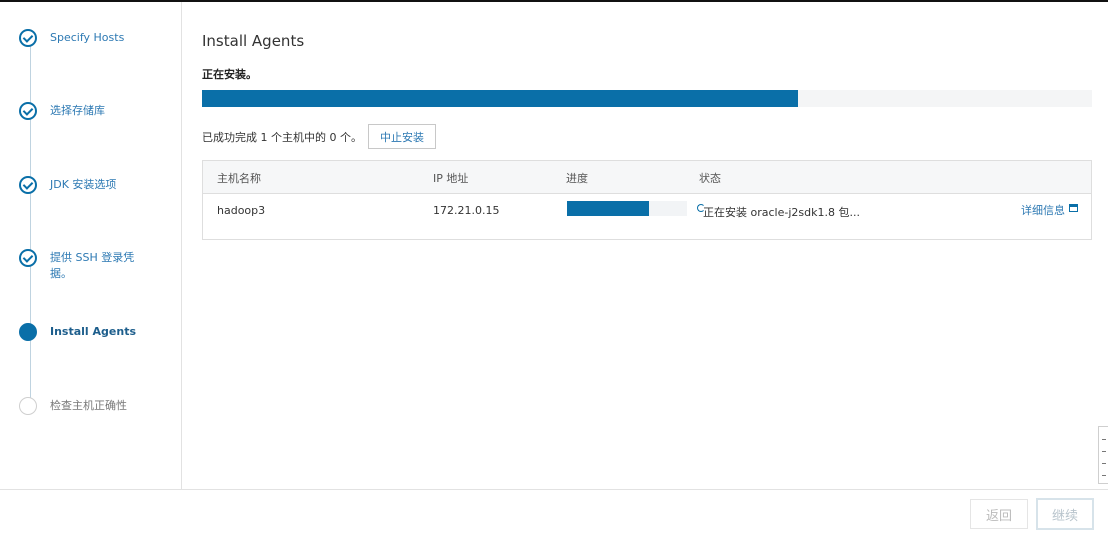 The height and width of the screenshot is (536, 1108). I want to click on window-icon, so click(1073, 208).